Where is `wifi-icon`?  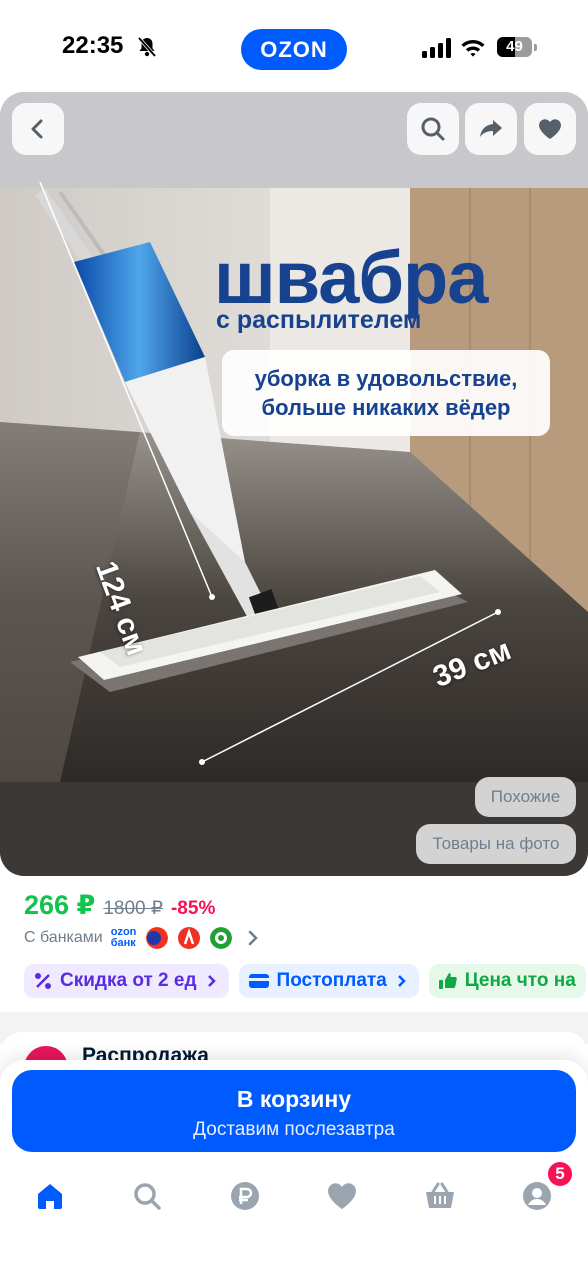 wifi-icon is located at coordinates (473, 48).